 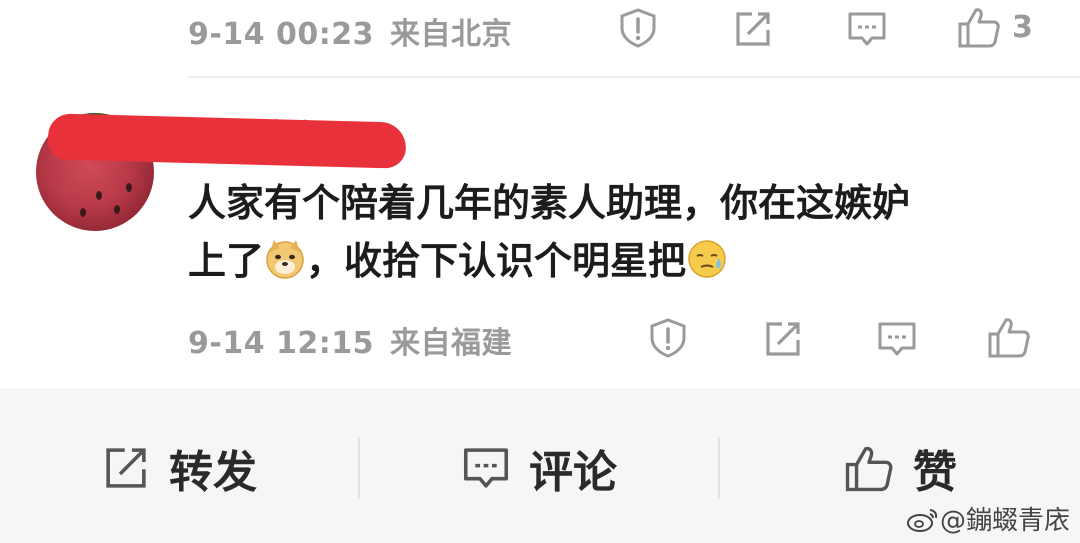 What do you see at coordinates (1022, 27) in the screenshot?
I see `like-count: 3` at bounding box center [1022, 27].